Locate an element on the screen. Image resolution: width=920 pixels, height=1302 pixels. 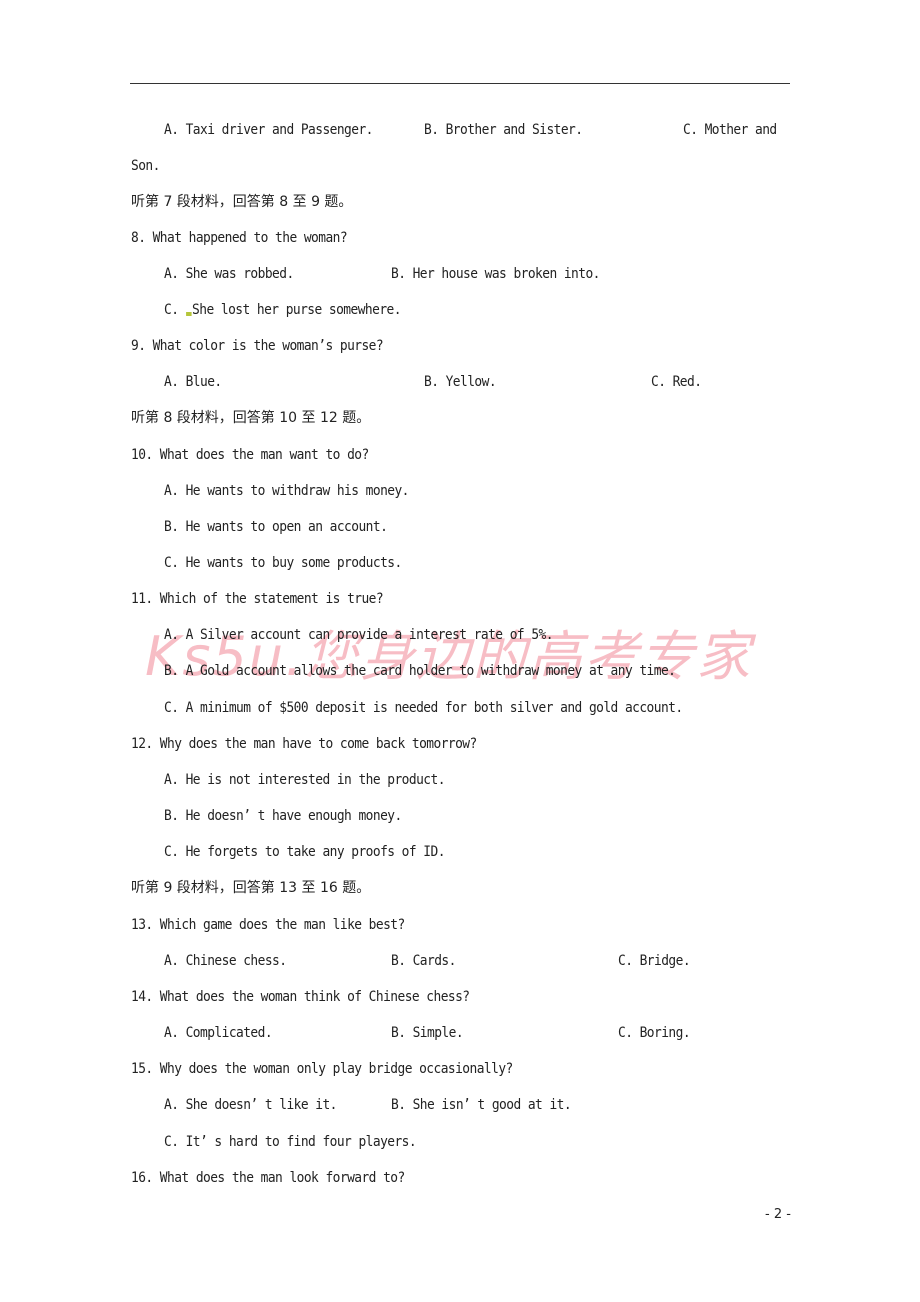
option-label: C. is located at coordinates (175, 310).